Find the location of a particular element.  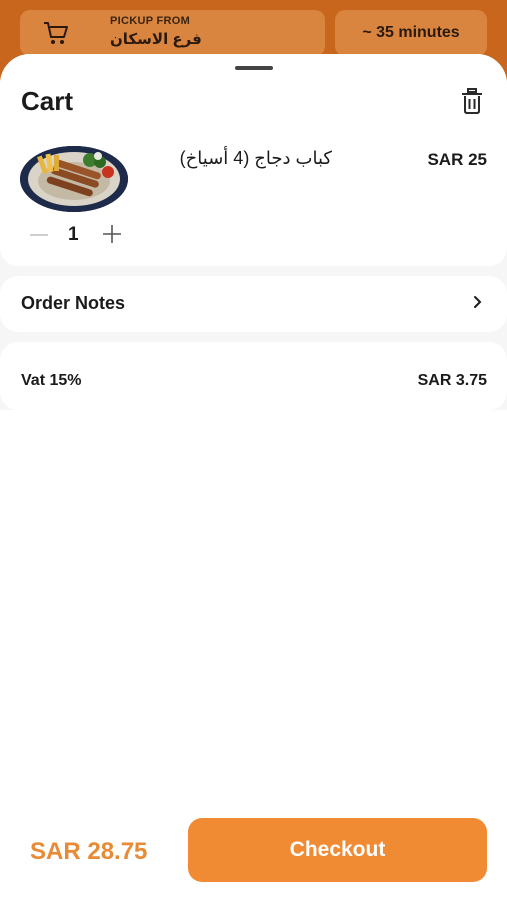

item-image is located at coordinates (74, 179).